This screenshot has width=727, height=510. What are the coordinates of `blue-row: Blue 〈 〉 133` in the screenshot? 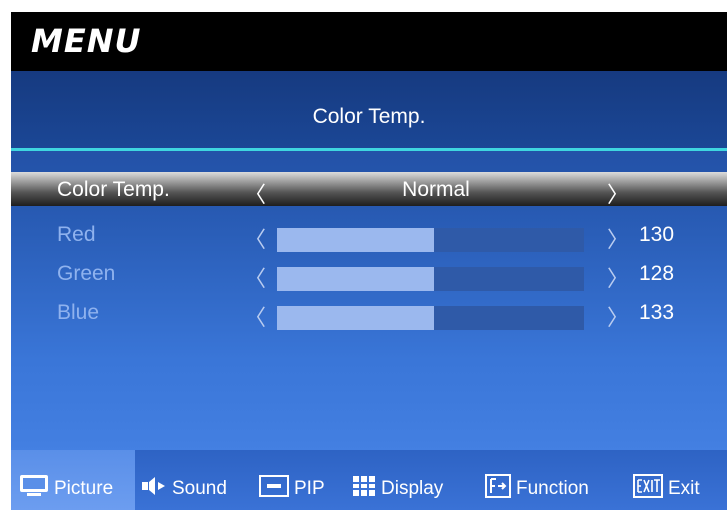 It's located at (369, 313).